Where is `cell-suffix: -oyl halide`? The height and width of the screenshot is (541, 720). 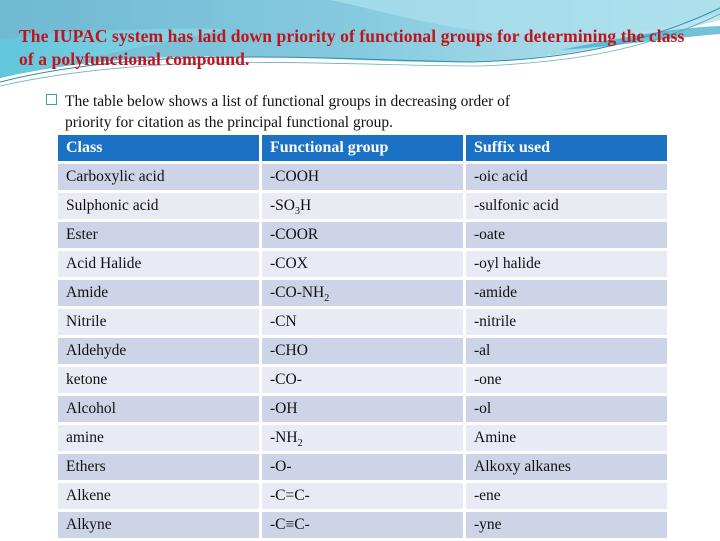
cell-suffix: -oyl halide is located at coordinates (566, 264).